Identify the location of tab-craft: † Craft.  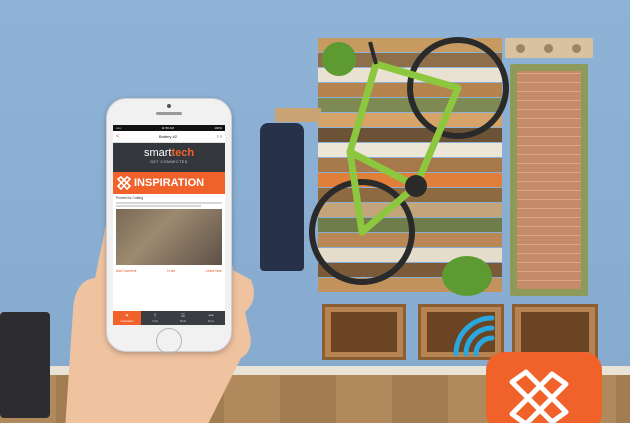
(155, 318).